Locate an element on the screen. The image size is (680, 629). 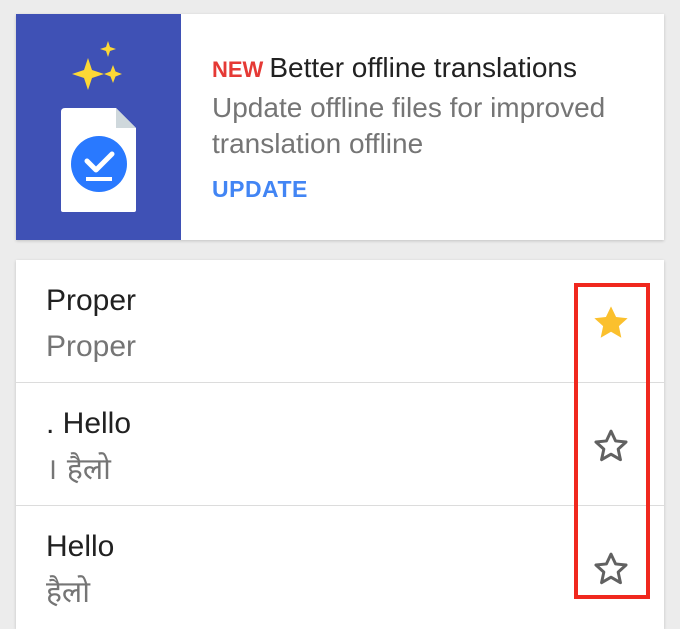
document-check-icon is located at coordinates (98, 126).